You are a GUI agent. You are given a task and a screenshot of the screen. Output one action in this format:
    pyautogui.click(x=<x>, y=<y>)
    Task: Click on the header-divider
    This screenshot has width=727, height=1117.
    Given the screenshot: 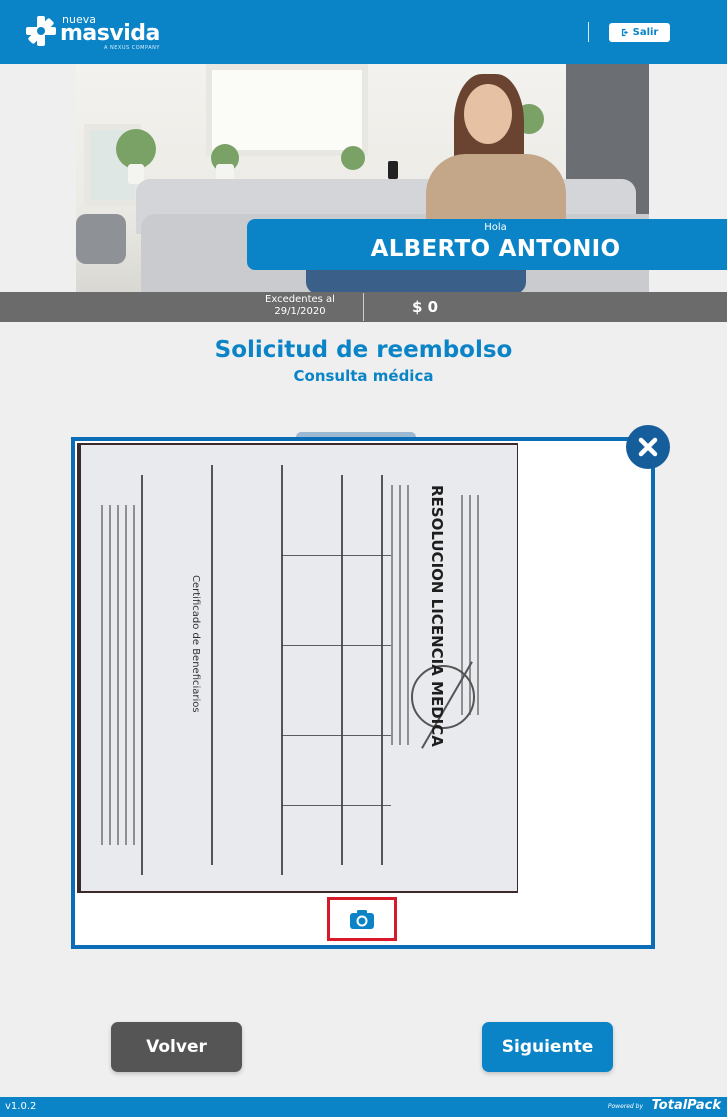 What is the action you would take?
    pyautogui.click(x=588, y=32)
    